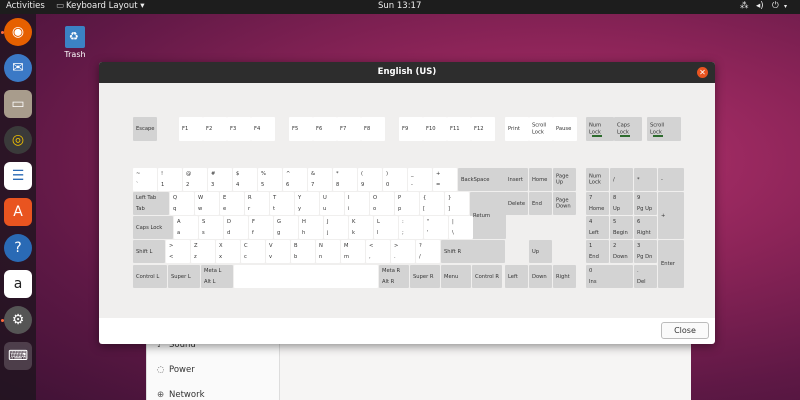  Describe the element at coordinates (564, 276) in the screenshot. I see `key-right: Right` at that location.